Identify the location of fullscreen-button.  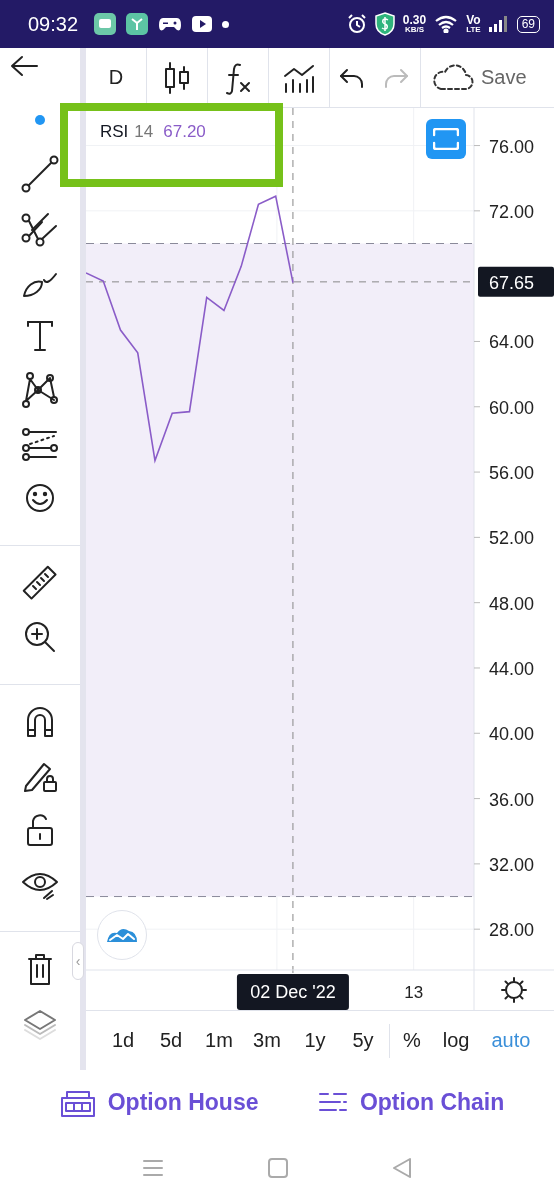
(446, 139).